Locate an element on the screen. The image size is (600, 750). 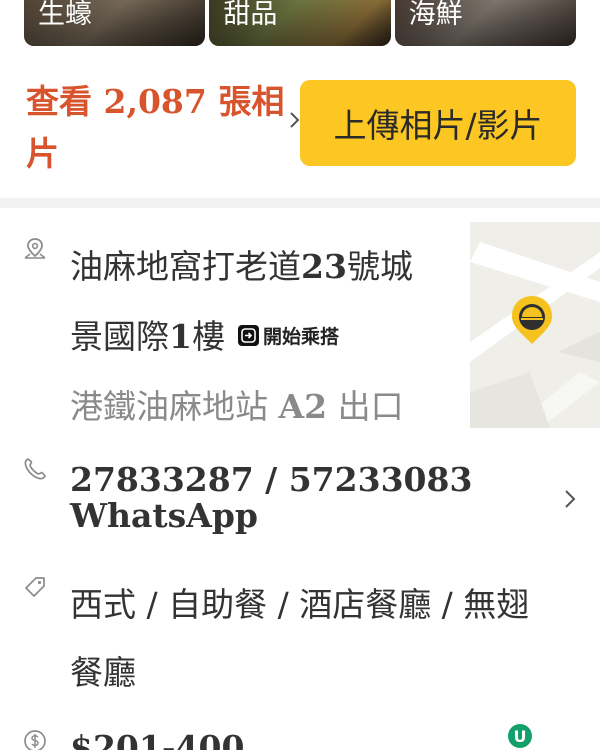
address-line-2: 景國際1樓 is located at coordinates (147, 334).